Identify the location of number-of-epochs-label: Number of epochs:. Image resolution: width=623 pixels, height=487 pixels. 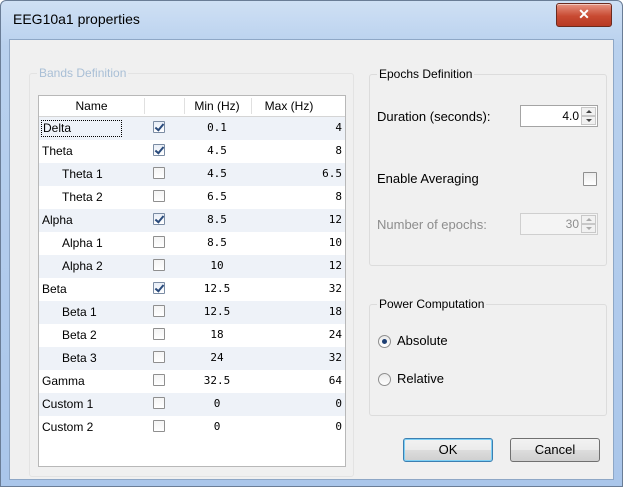
(432, 224).